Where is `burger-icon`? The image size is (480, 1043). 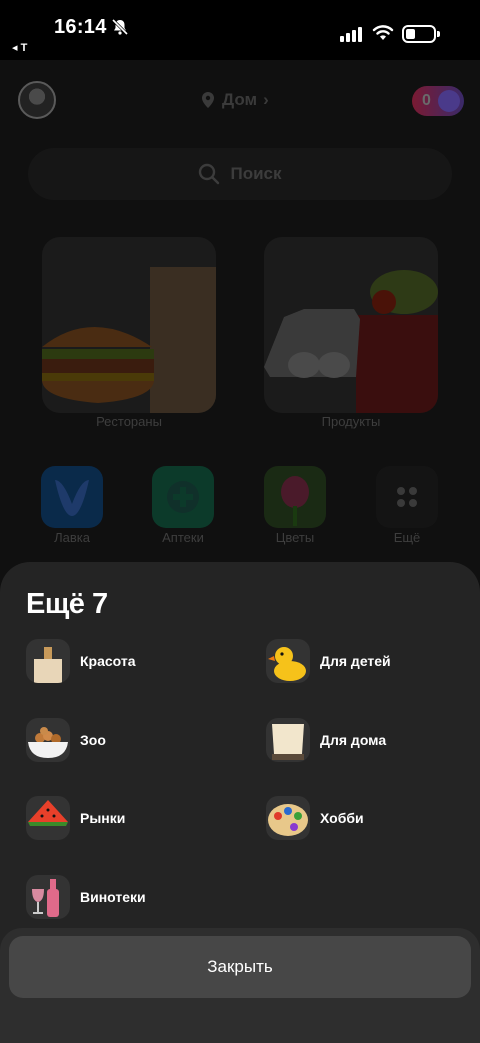
burger-icon is located at coordinates (129, 340).